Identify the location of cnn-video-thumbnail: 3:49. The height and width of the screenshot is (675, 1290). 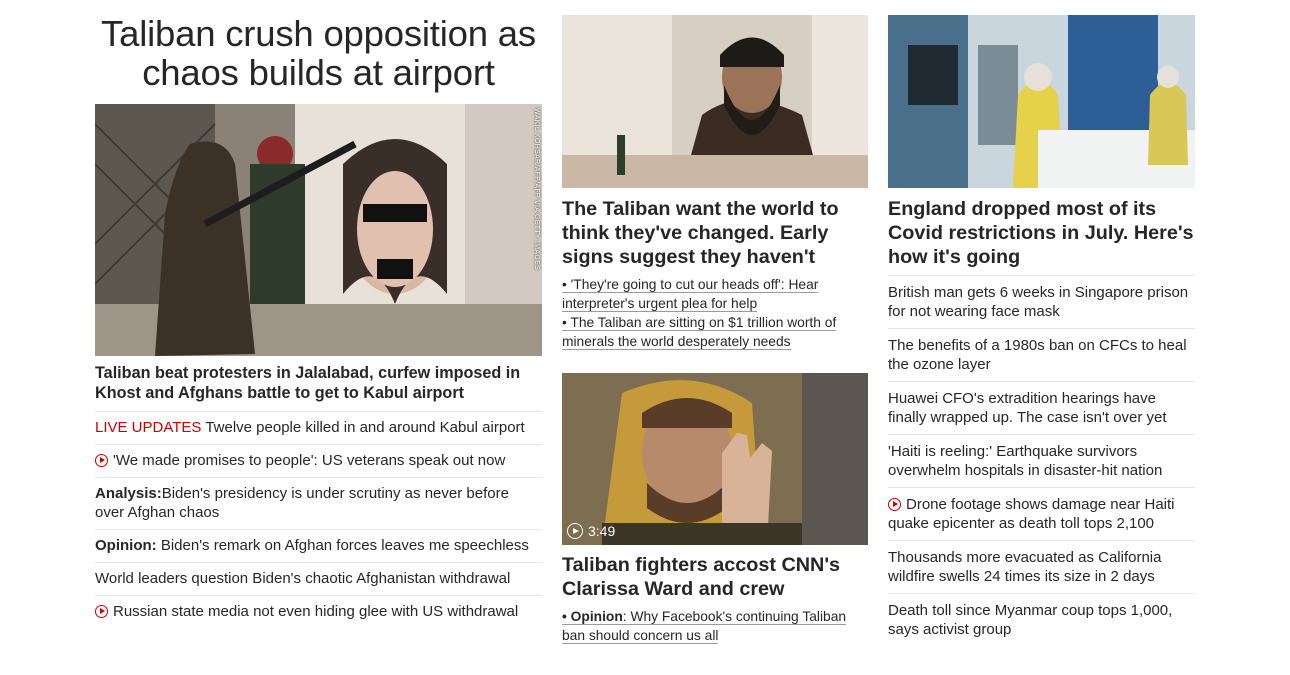
(715, 459).